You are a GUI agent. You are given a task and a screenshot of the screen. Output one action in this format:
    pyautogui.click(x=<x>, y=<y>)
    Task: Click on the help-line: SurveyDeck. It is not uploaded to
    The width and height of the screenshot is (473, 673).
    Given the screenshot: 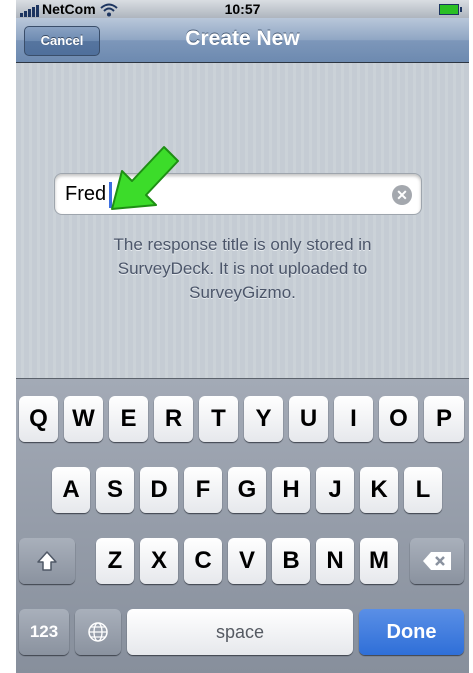 What is the action you would take?
    pyautogui.click(x=242, y=268)
    